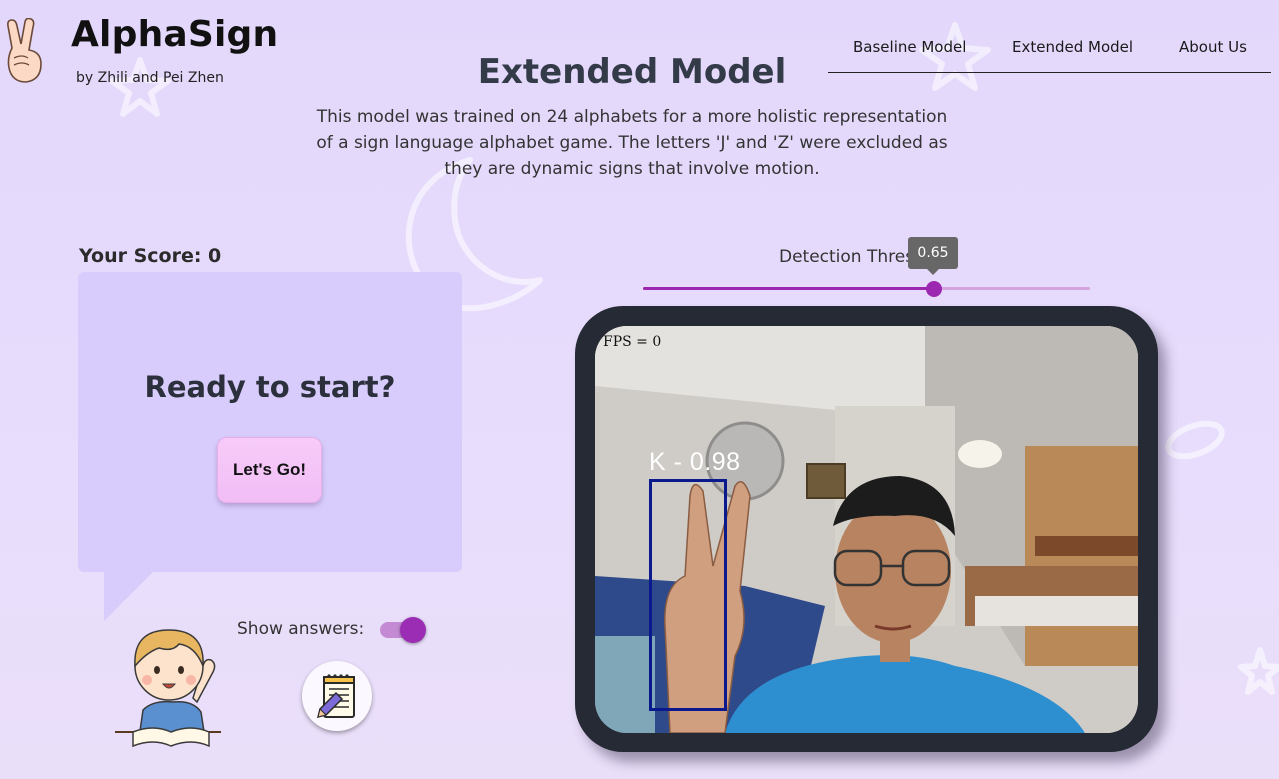 The height and width of the screenshot is (779, 1279). What do you see at coordinates (168, 688) in the screenshot?
I see `kid-illustration-icon` at bounding box center [168, 688].